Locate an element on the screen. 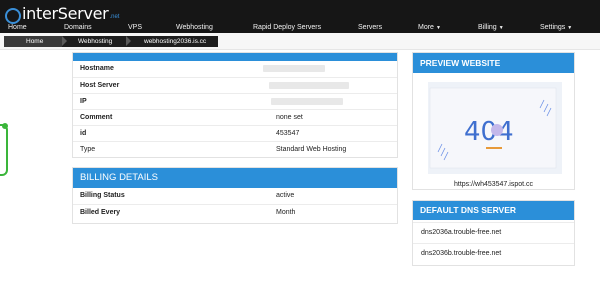  id-label: id is located at coordinates (83, 133).